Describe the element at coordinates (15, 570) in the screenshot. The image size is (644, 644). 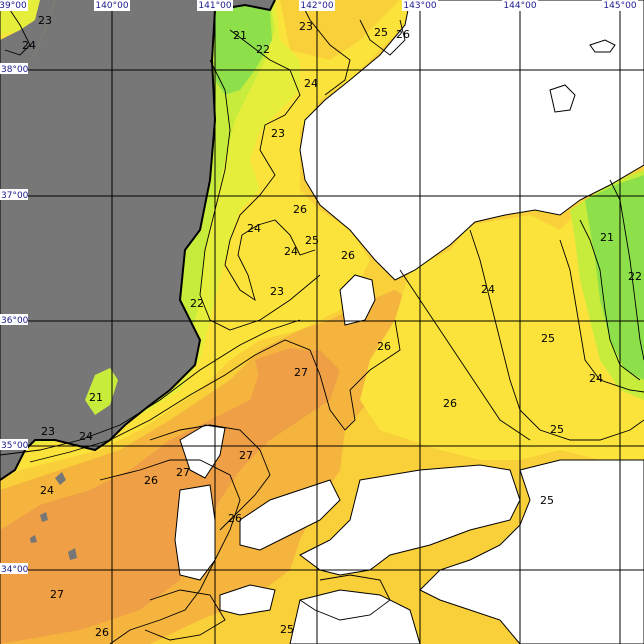
I see `latitude-label: 34°00` at that location.